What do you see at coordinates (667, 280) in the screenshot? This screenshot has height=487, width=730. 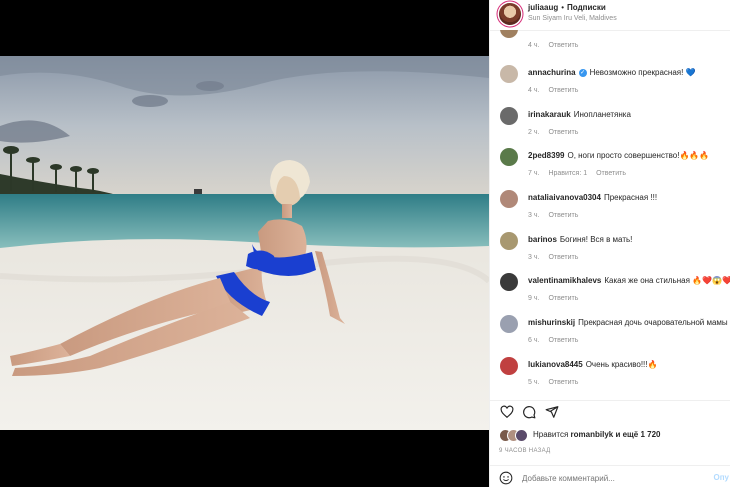 I see `comment-body: Какая же она стильная 🔥❤️😱❤️` at bounding box center [667, 280].